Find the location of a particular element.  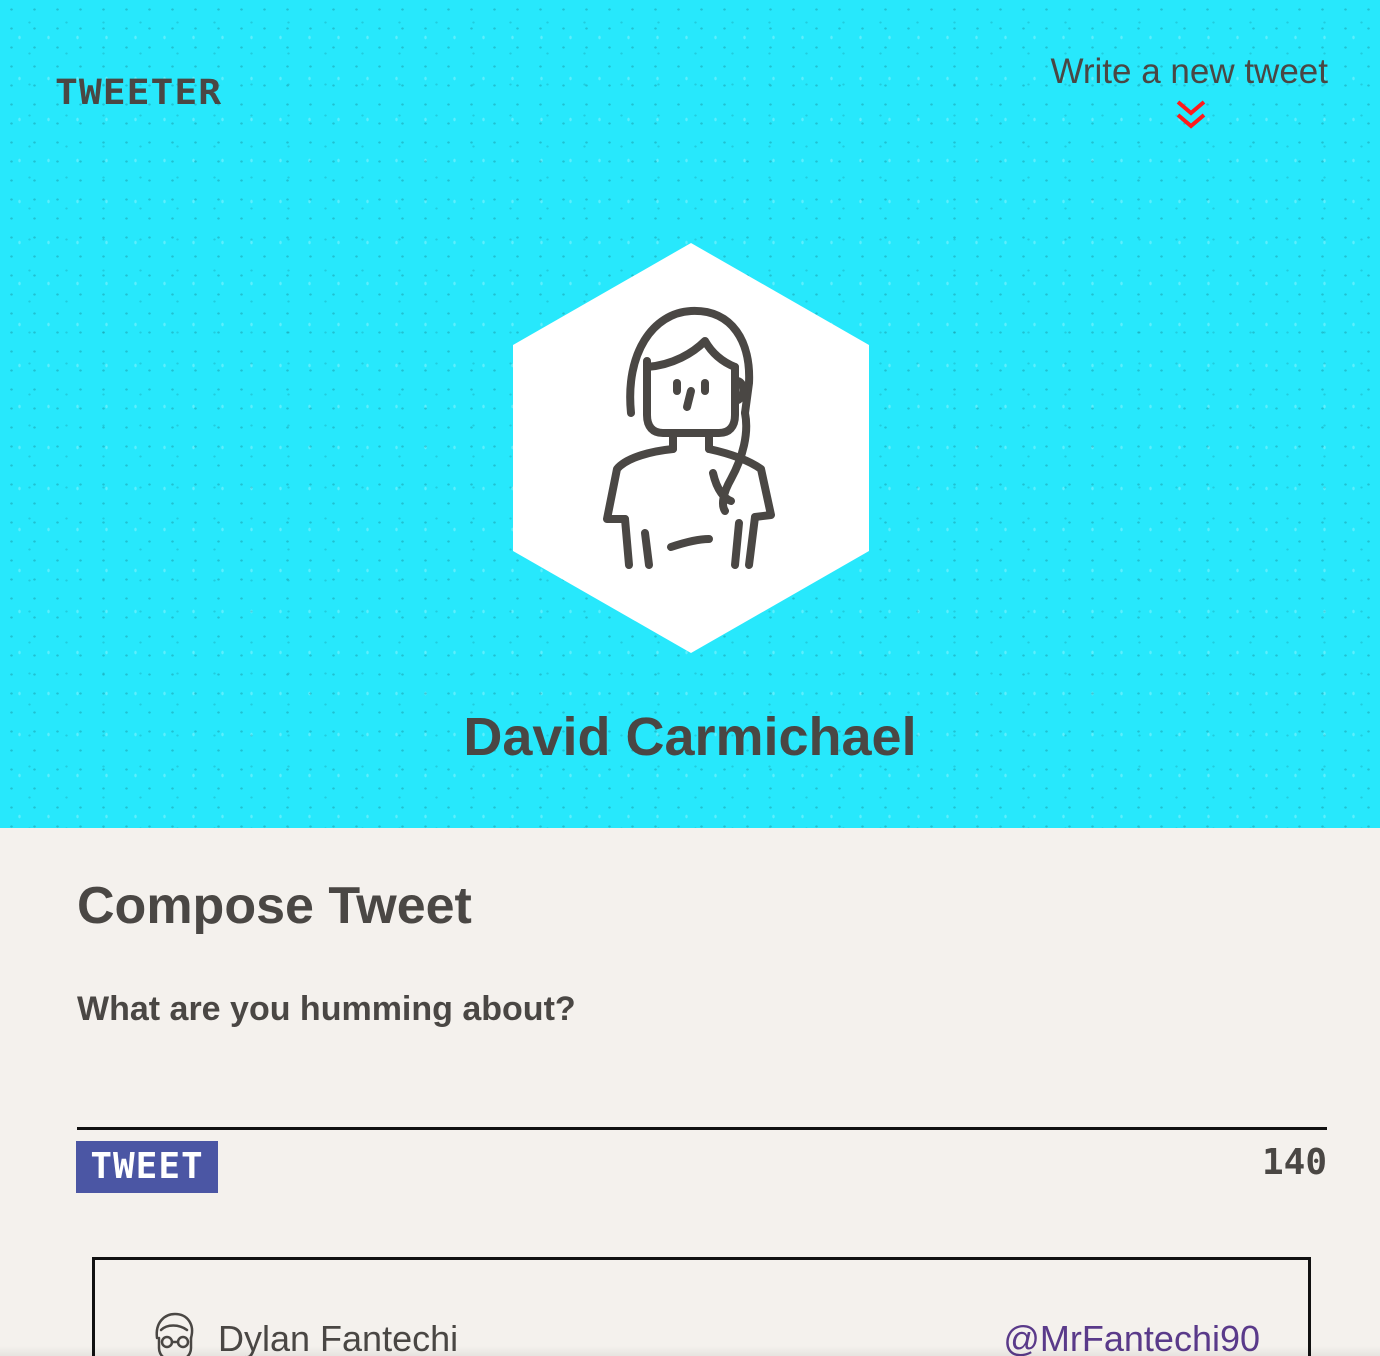

brand-logo: TWEETER is located at coordinates (138, 92).